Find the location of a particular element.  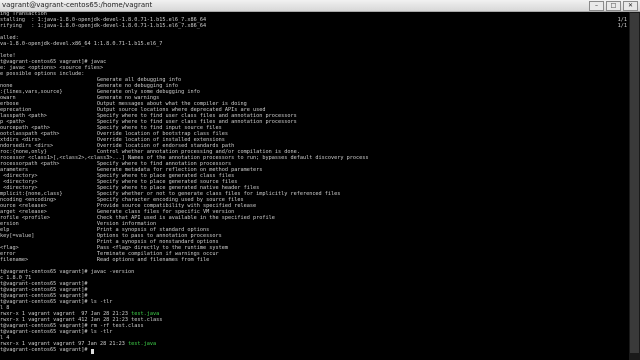

window-controls: – □ ✕ is located at coordinates (613, 6).